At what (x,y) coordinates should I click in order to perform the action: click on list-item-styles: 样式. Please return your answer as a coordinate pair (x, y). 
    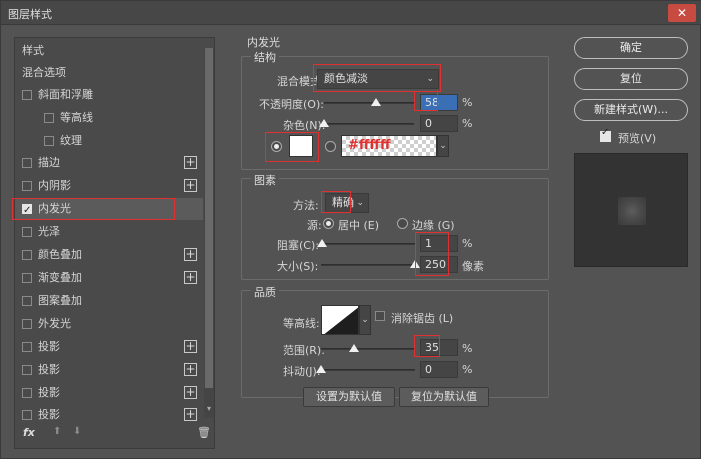
    Looking at the image, I should click on (109, 51).